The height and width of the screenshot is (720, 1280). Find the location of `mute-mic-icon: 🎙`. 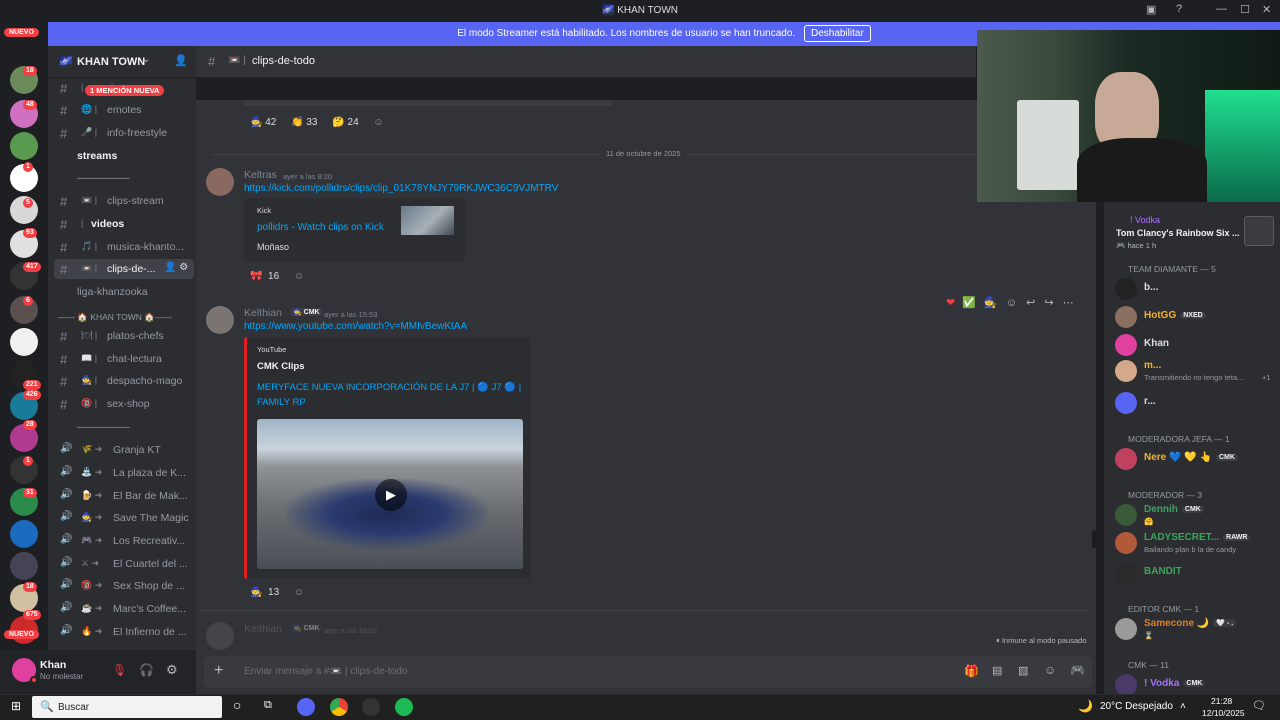

mute-mic-icon: 🎙 is located at coordinates (119, 670).